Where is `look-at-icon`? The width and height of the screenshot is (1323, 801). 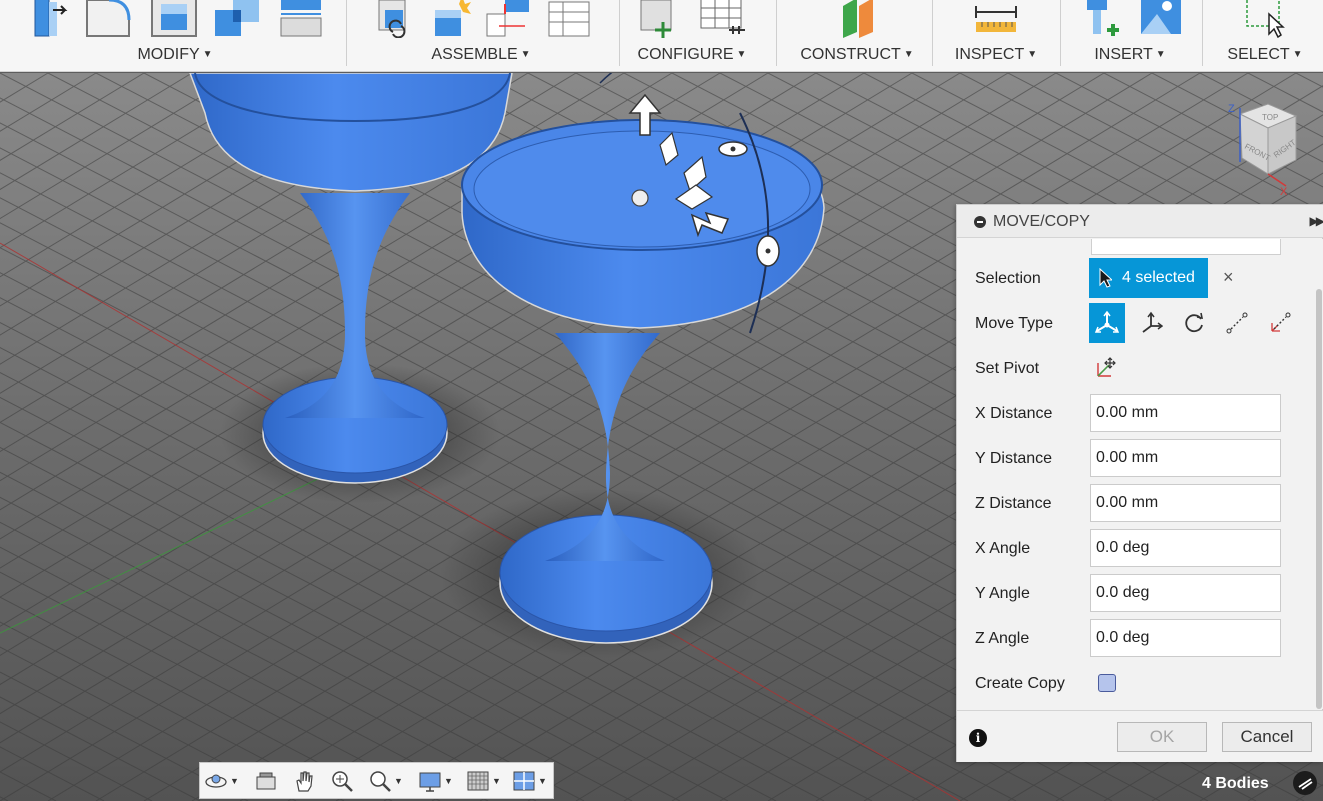 look-at-icon is located at coordinates (266, 781).